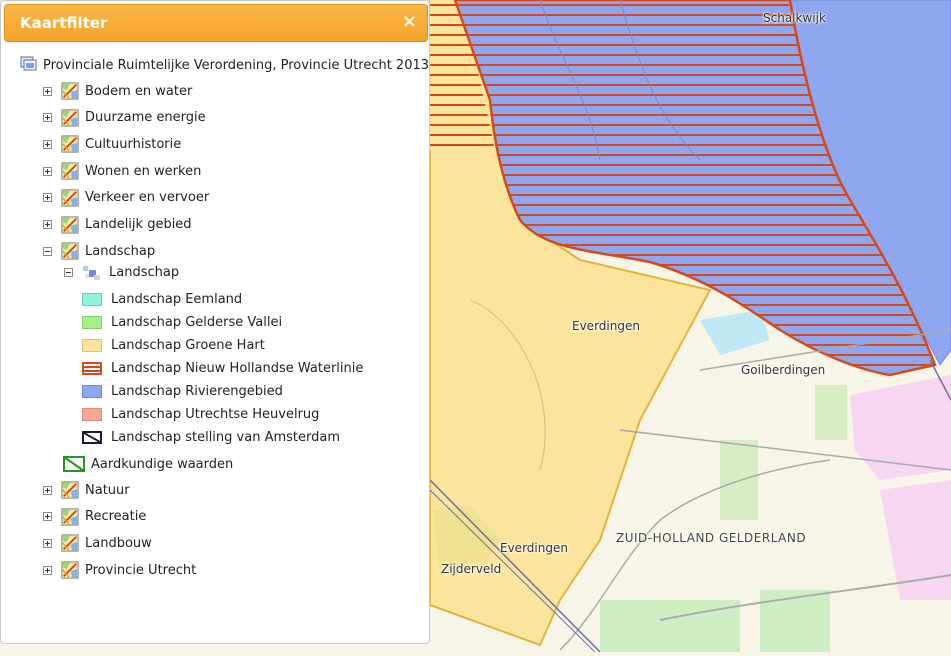  Describe the element at coordinates (139, 91) in the screenshot. I see `tree-group-label: Bodem en water` at that location.